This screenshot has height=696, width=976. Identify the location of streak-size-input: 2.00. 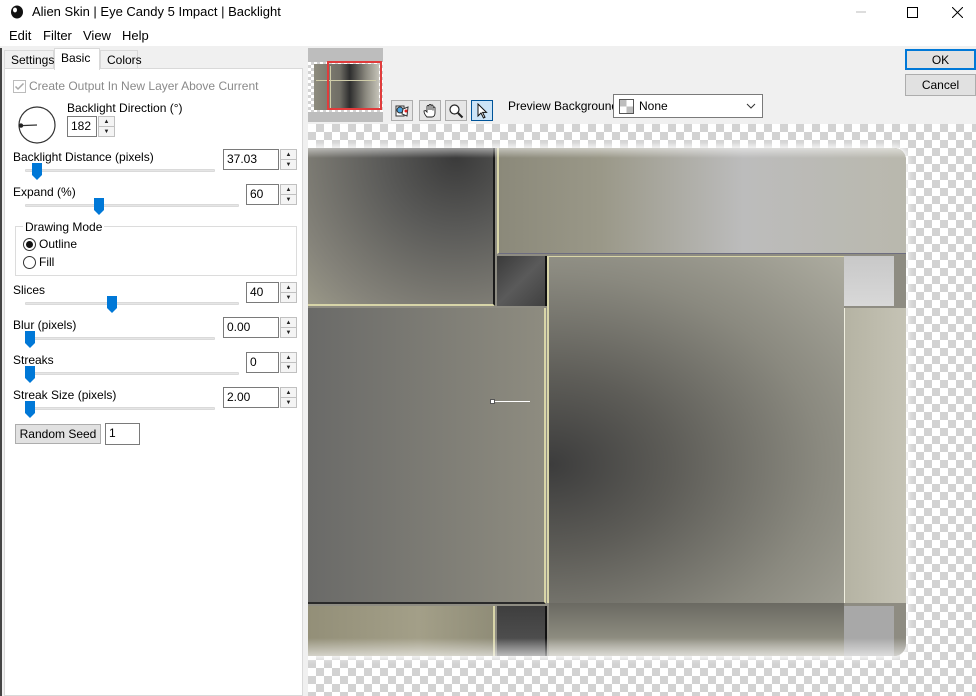
(251, 397).